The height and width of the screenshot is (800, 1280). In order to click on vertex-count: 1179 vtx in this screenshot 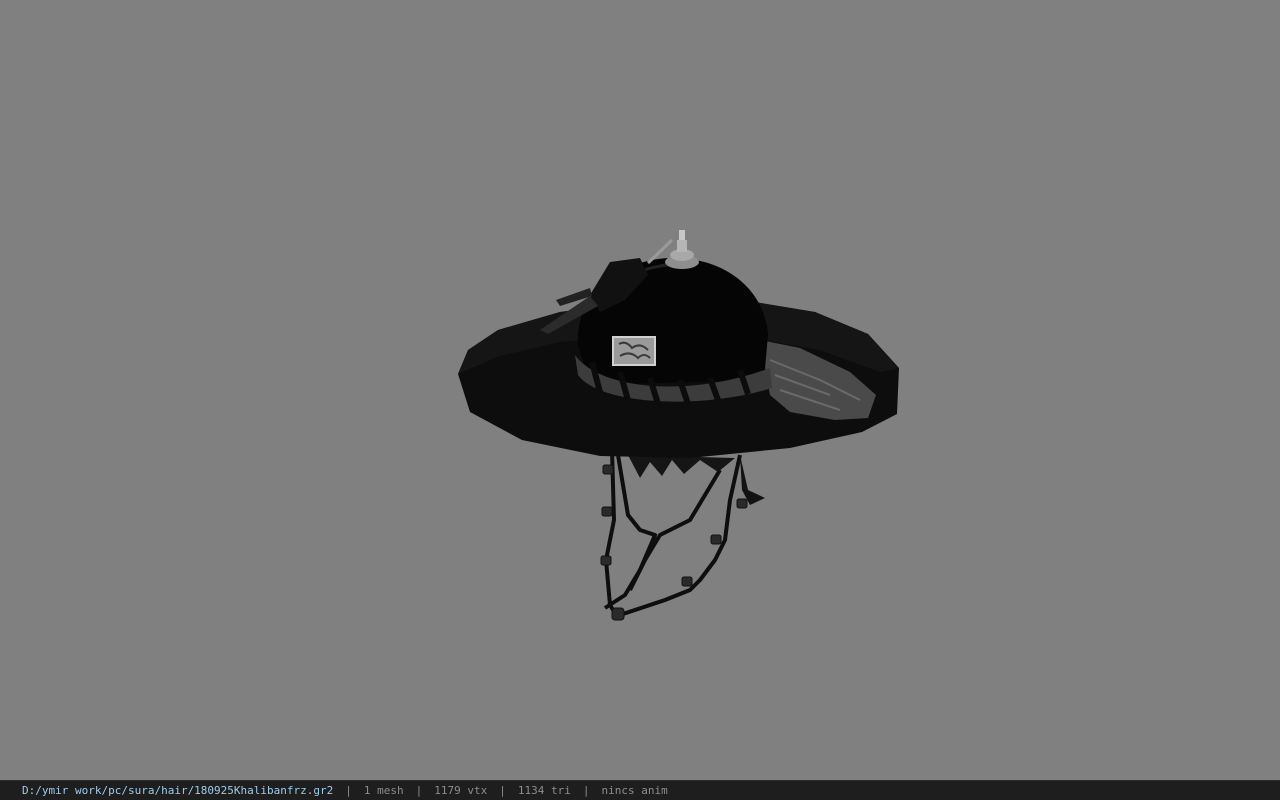, I will do `click(461, 790)`.